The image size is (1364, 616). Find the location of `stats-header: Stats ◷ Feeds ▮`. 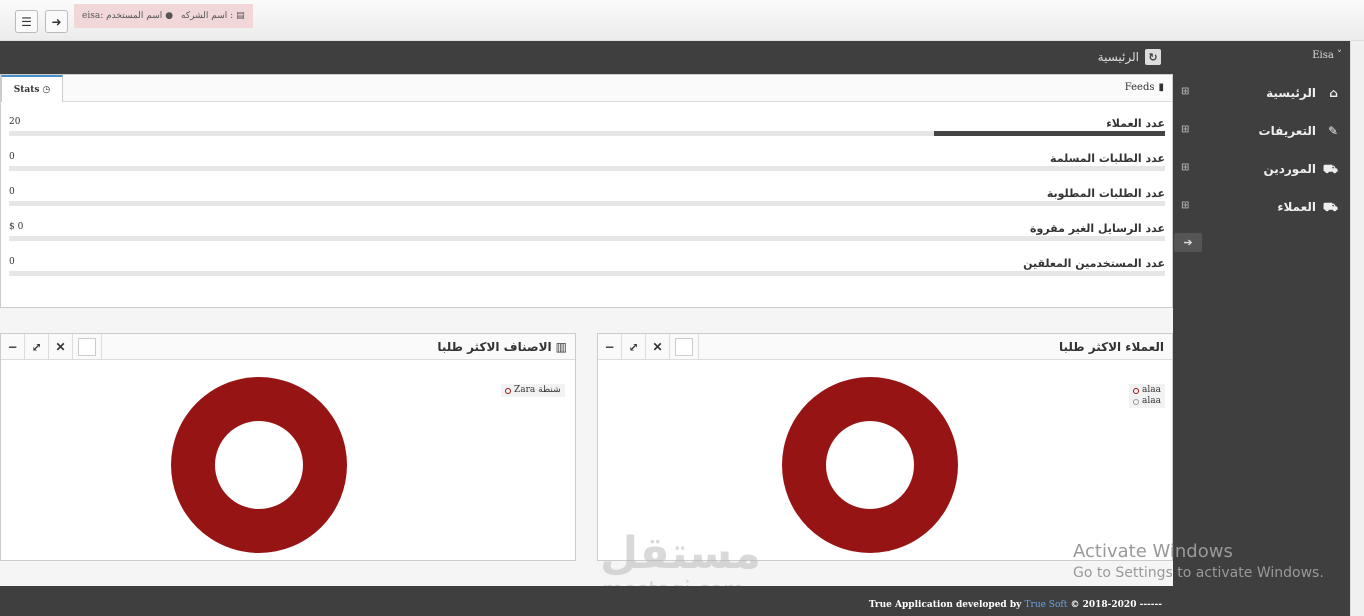

stats-header: Stats ◷ Feeds ▮ is located at coordinates (586, 88).